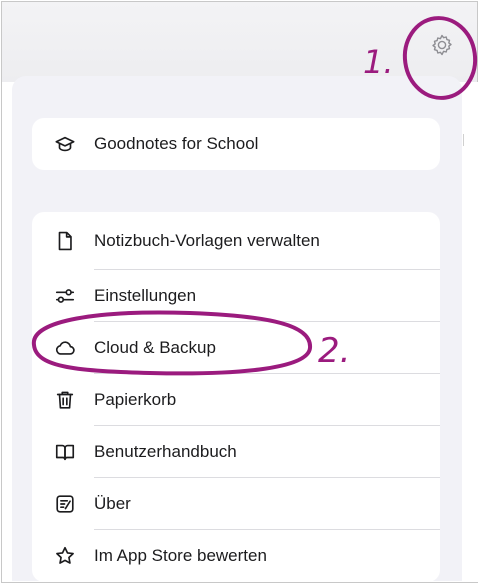 This screenshot has width=481, height=585. What do you see at coordinates (176, 143) in the screenshot?
I see `goodnotes-for-school-label: Goodnotes for School` at bounding box center [176, 143].